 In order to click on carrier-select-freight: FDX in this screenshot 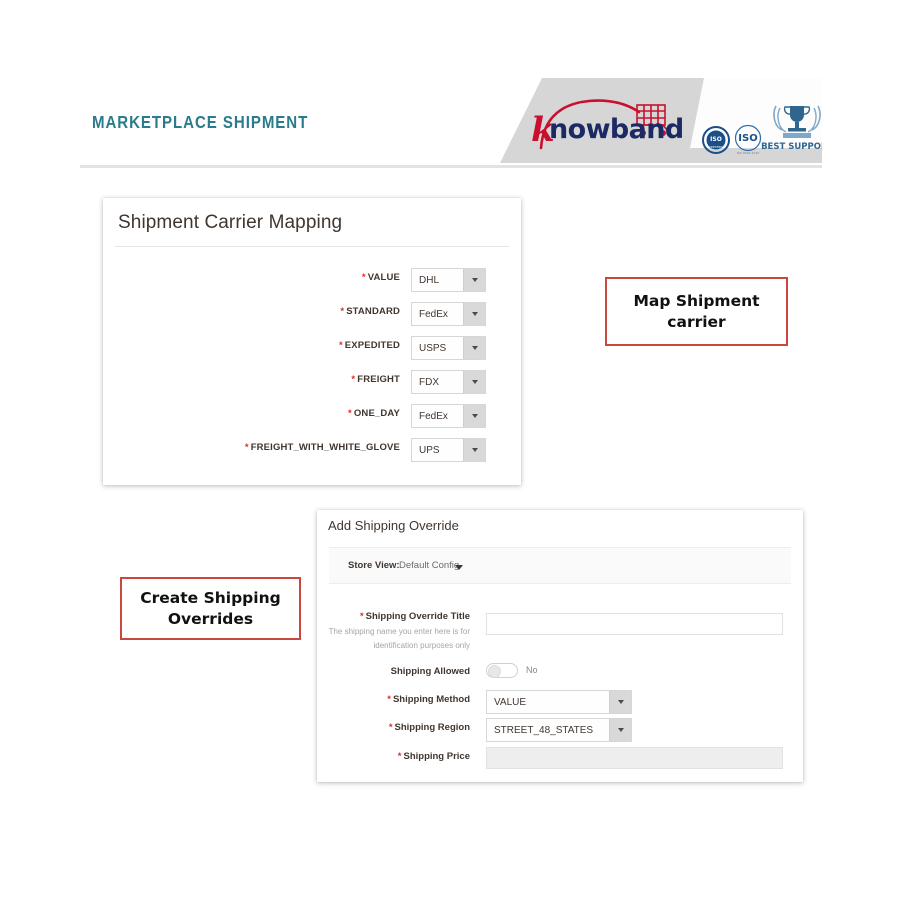, I will do `click(448, 382)`.